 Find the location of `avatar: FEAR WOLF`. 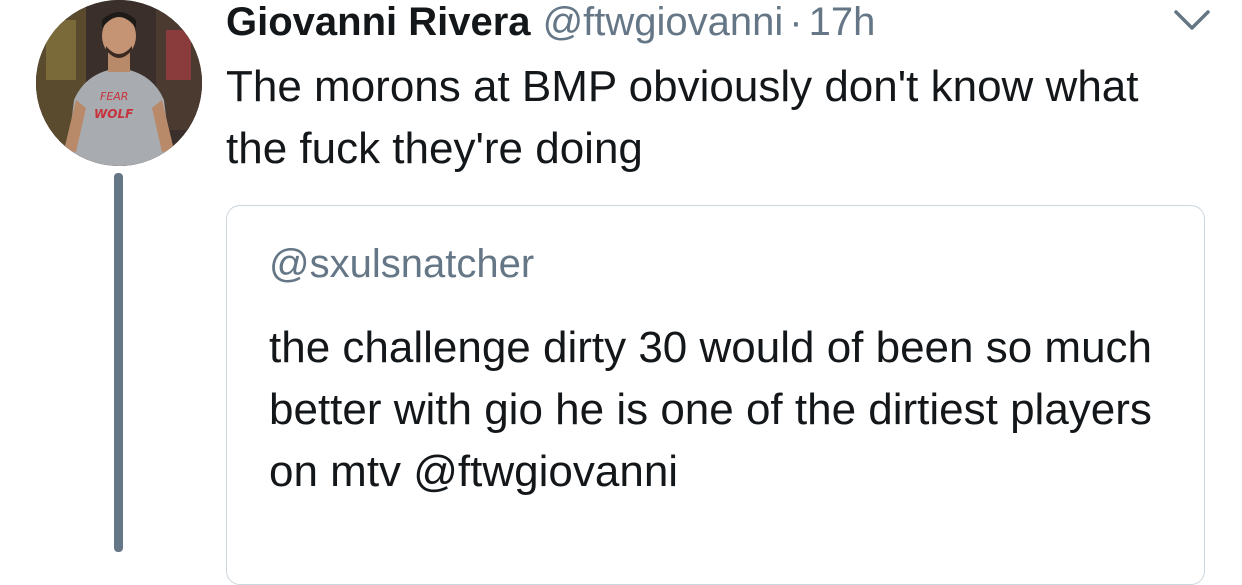

avatar: FEAR WOLF is located at coordinates (119, 83).